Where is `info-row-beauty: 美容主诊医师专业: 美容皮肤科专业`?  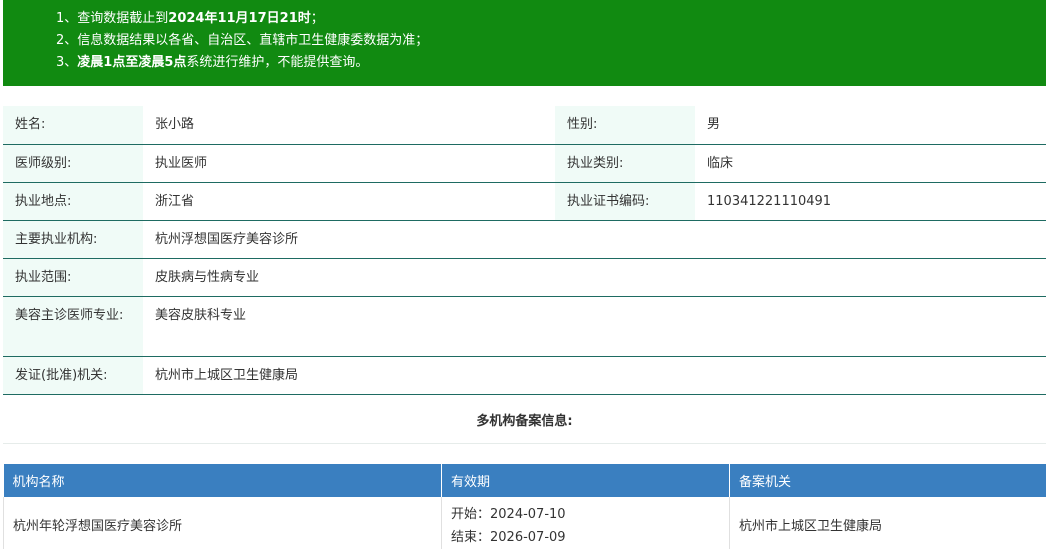
info-row-beauty: 美容主诊医师专业: 美容皮肤科专业 is located at coordinates (524, 326).